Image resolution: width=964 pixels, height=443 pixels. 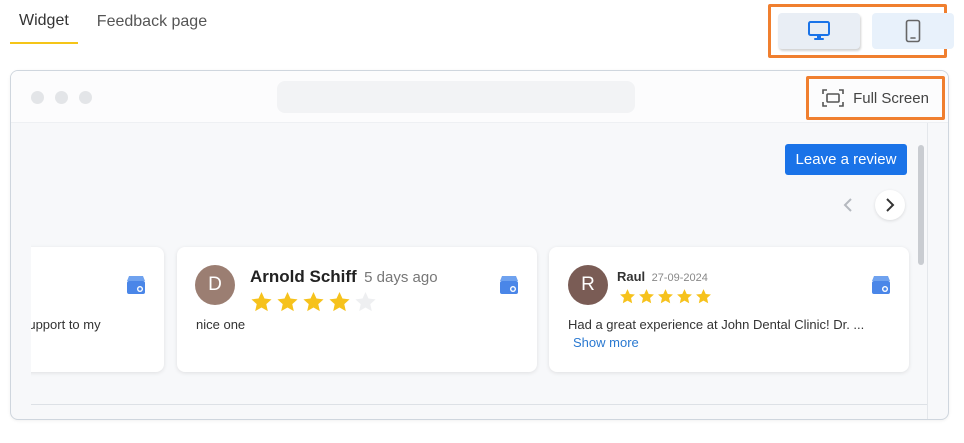 What do you see at coordinates (479, 404) in the screenshot?
I see `carousel-track-line` at bounding box center [479, 404].